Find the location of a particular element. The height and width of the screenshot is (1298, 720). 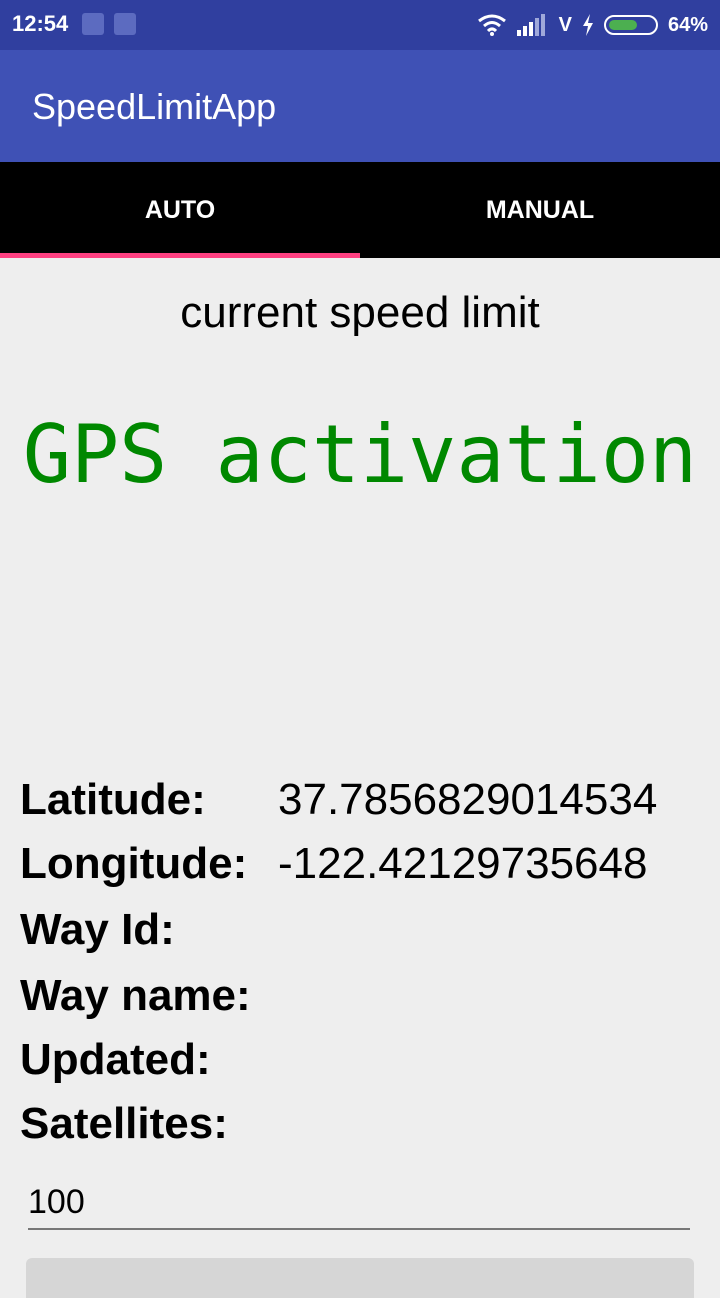

app-title: SpeedLimitApp is located at coordinates (154, 106).